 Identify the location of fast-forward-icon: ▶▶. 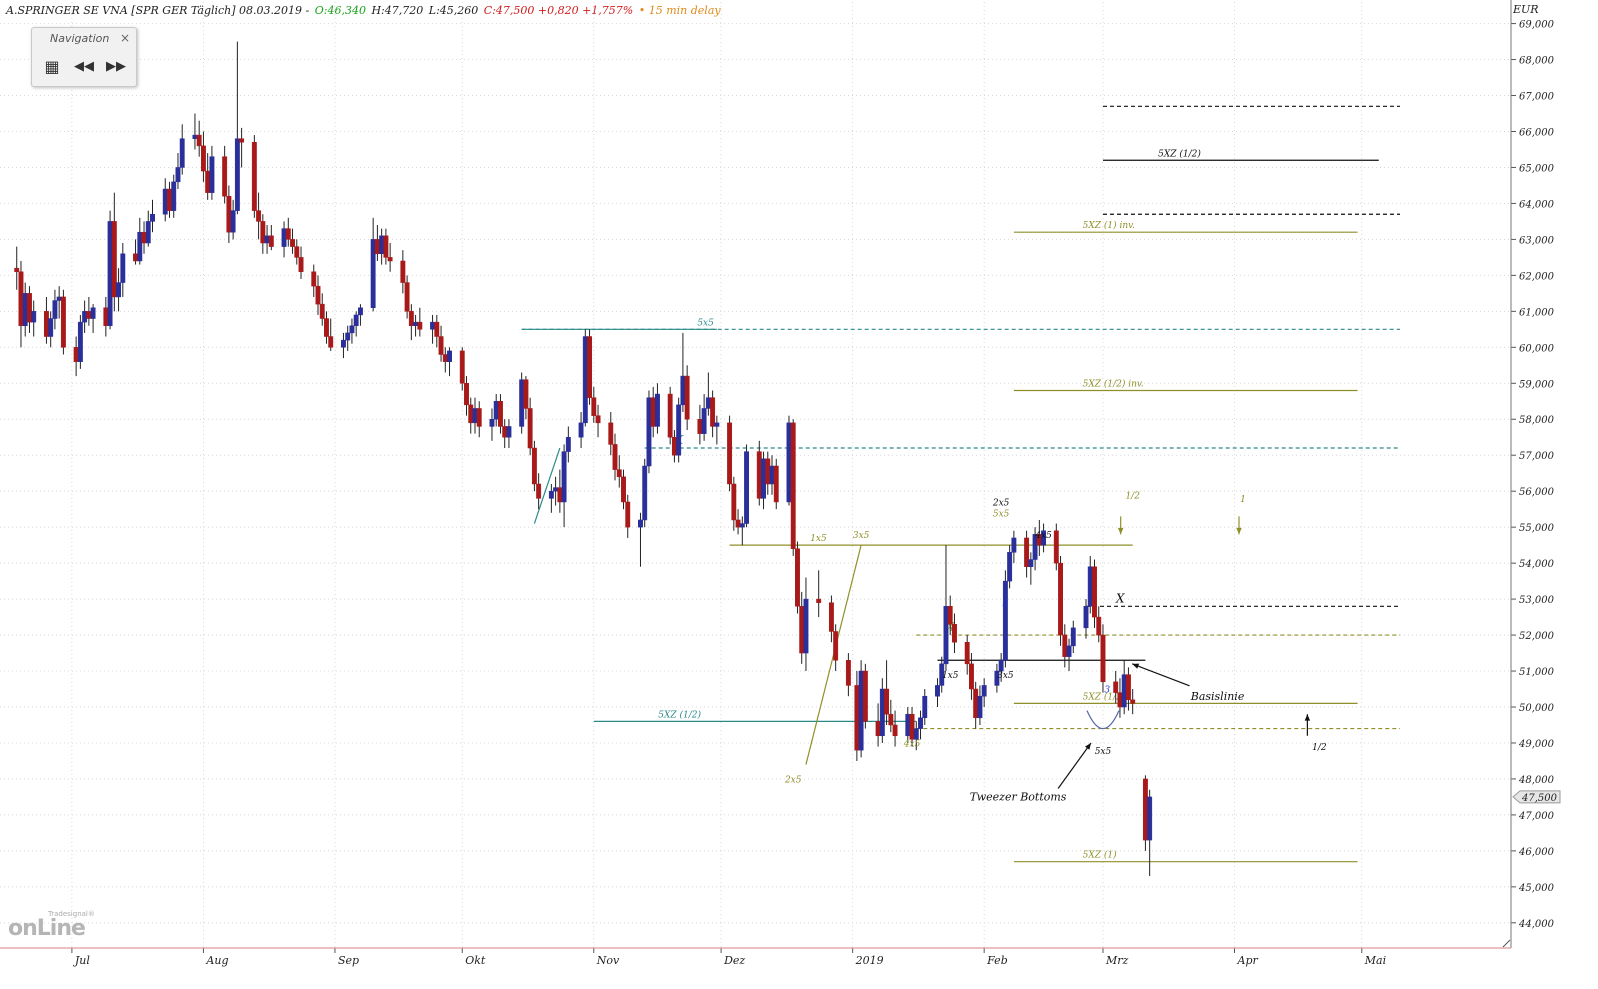
(116, 67).